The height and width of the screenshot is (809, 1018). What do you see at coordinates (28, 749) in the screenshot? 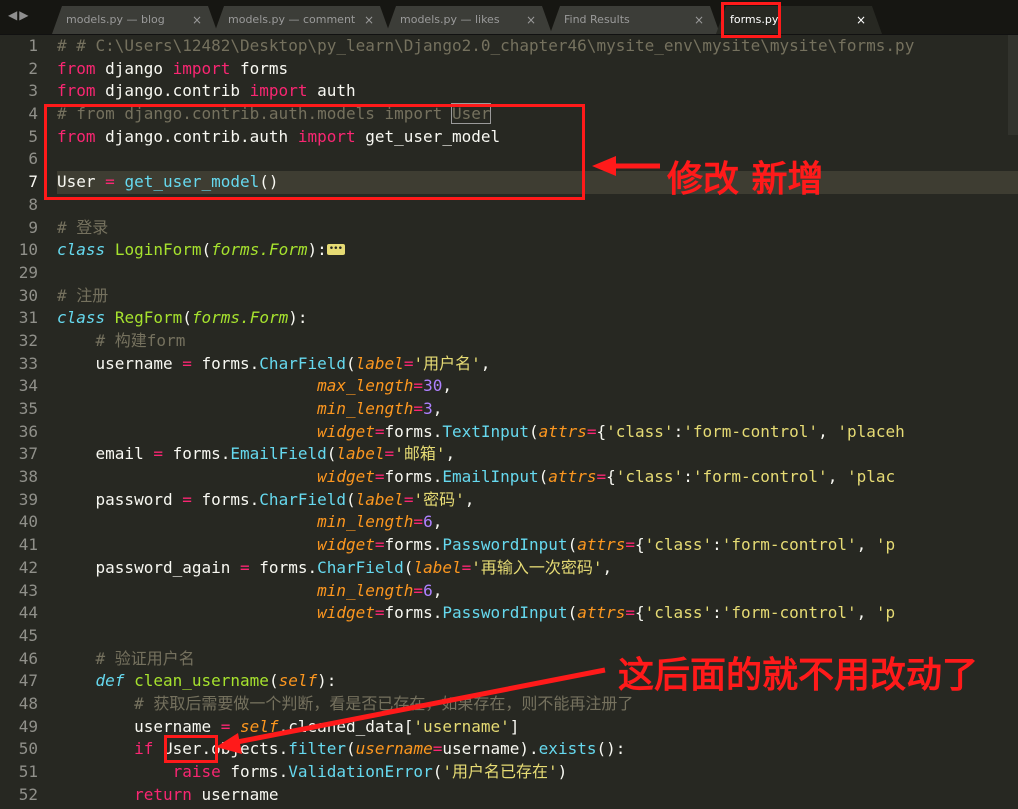
I see `line-number: 50` at bounding box center [28, 749].